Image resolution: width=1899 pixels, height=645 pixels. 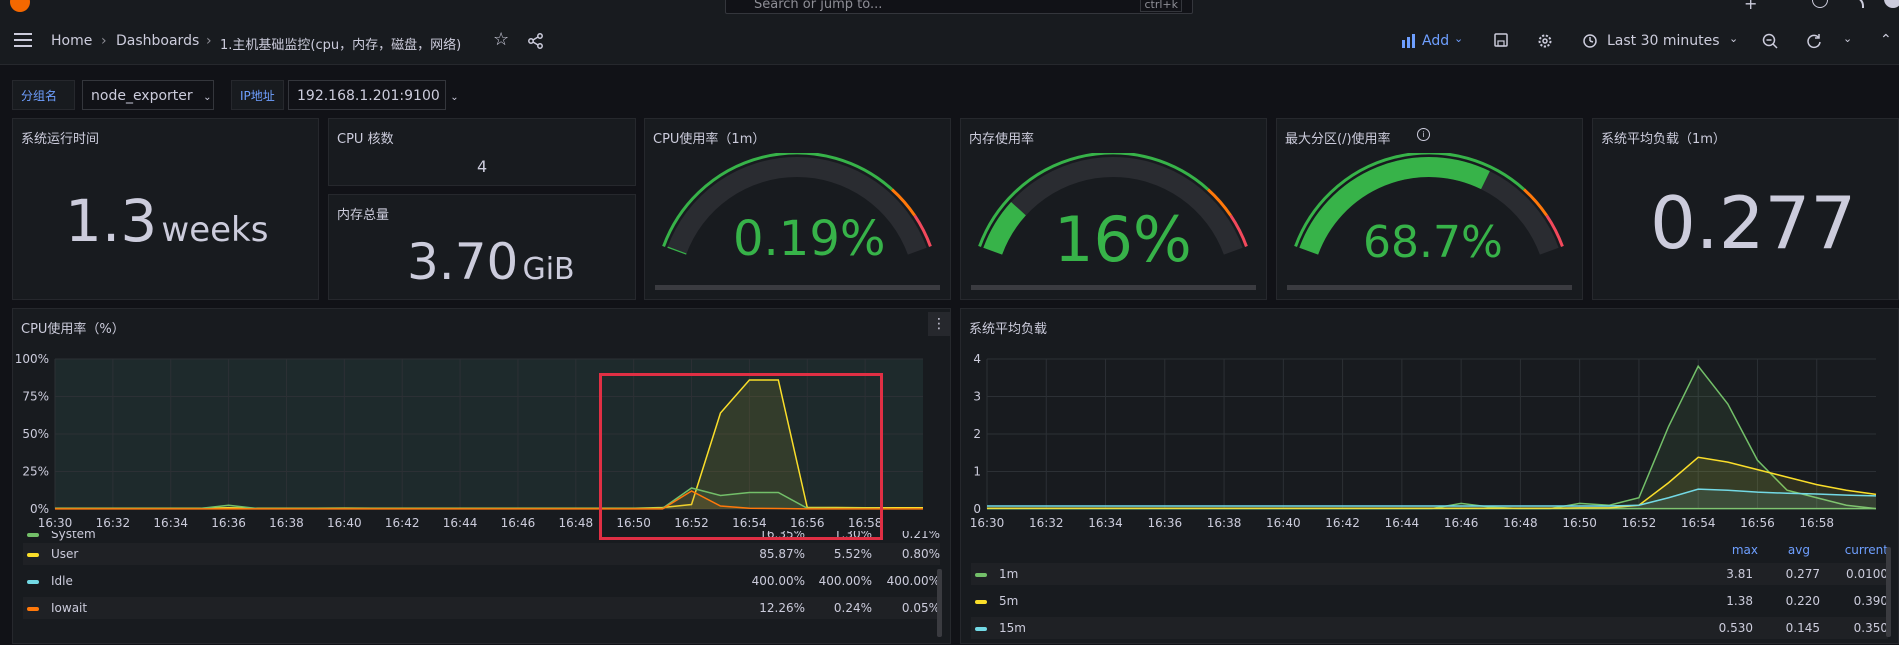 I want to click on legend-current: 0.390, so click(x=1871, y=601).